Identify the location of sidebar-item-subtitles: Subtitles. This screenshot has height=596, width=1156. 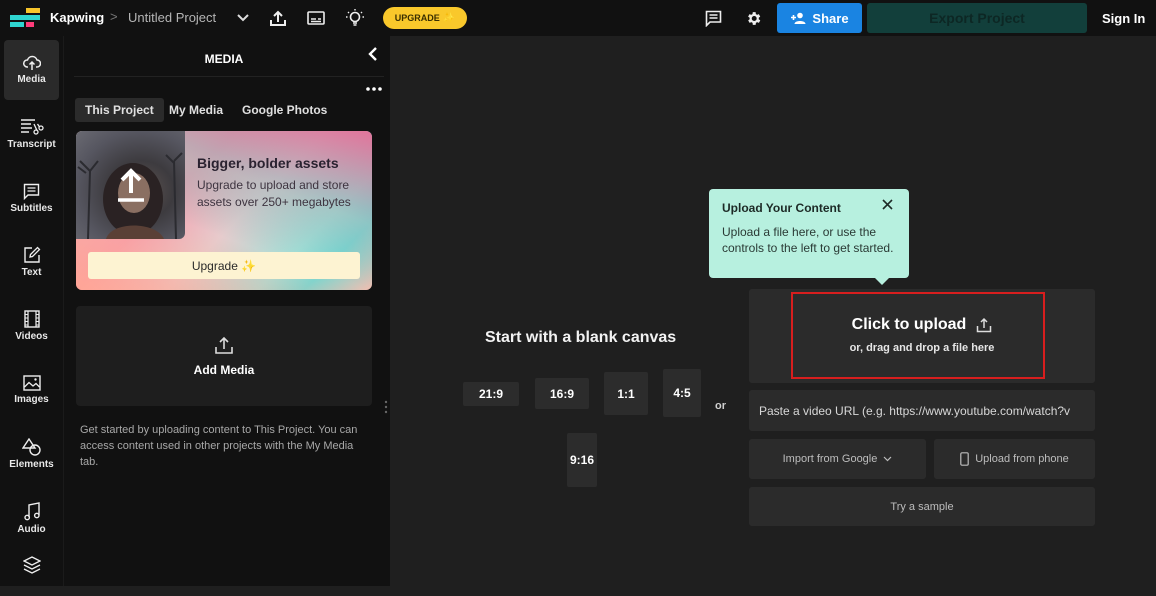
(31, 198).